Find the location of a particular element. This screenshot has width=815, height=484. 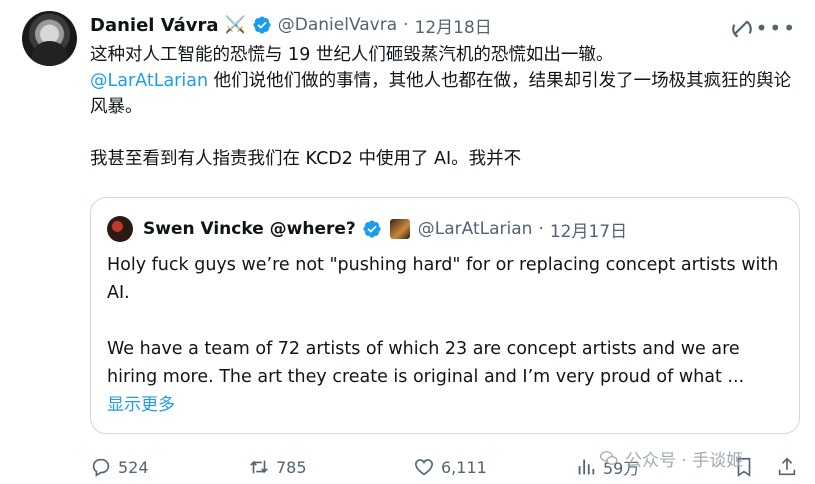

retweet-button: 785 is located at coordinates (277, 467).